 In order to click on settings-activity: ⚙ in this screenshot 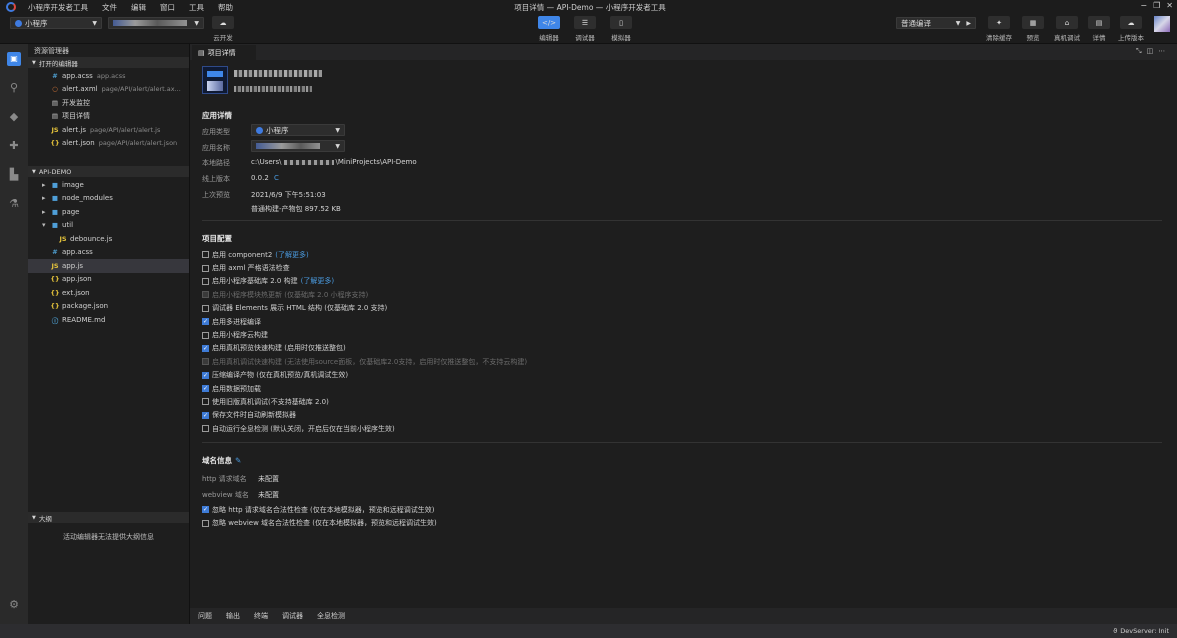, I will do `click(14, 604)`.